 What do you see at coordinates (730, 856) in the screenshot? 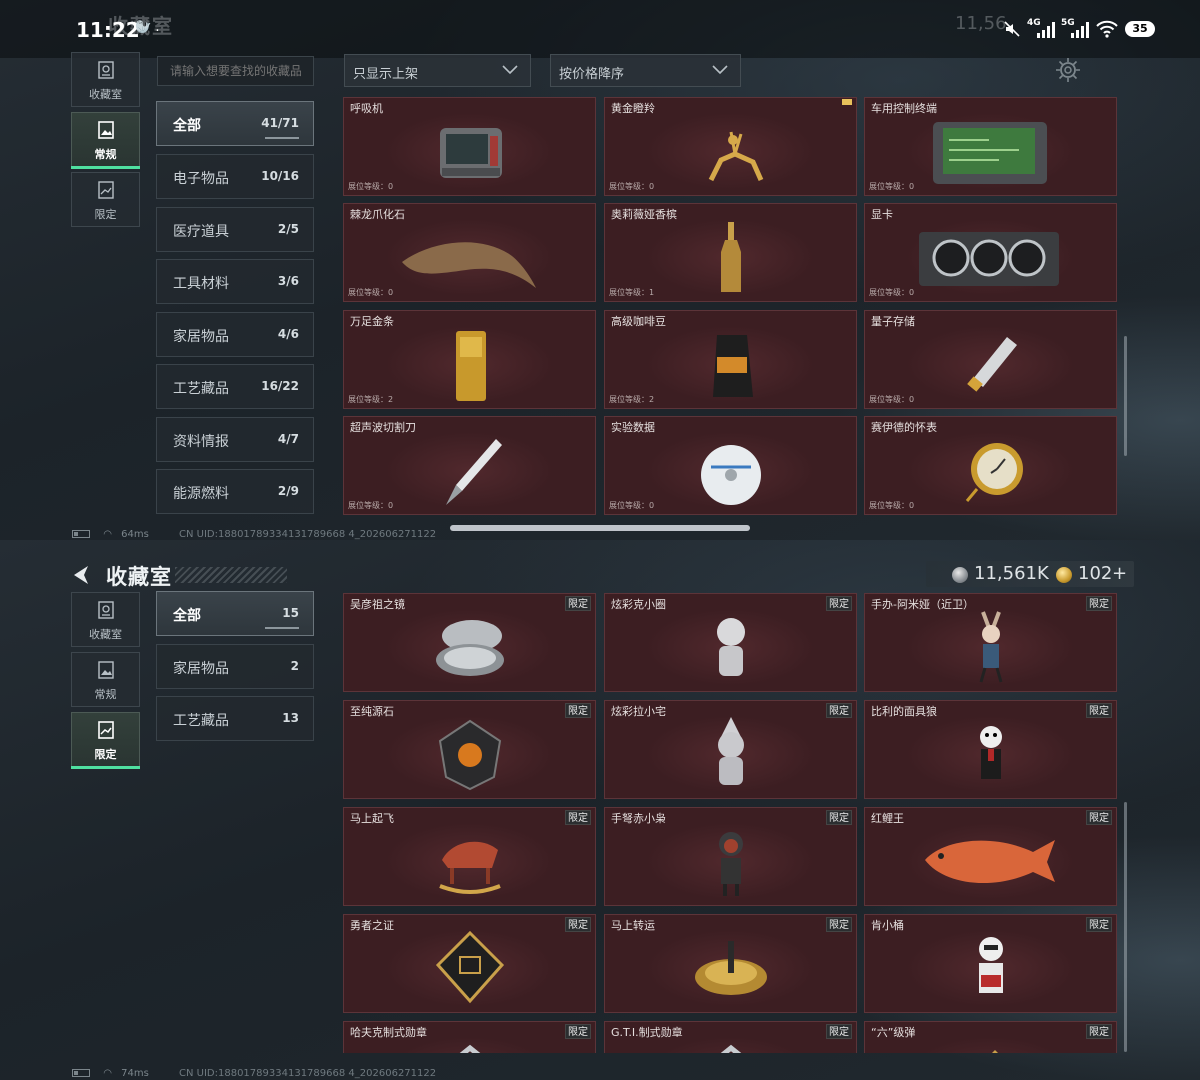
I see `item-card: 手弩赤小枭 限定` at bounding box center [730, 856].